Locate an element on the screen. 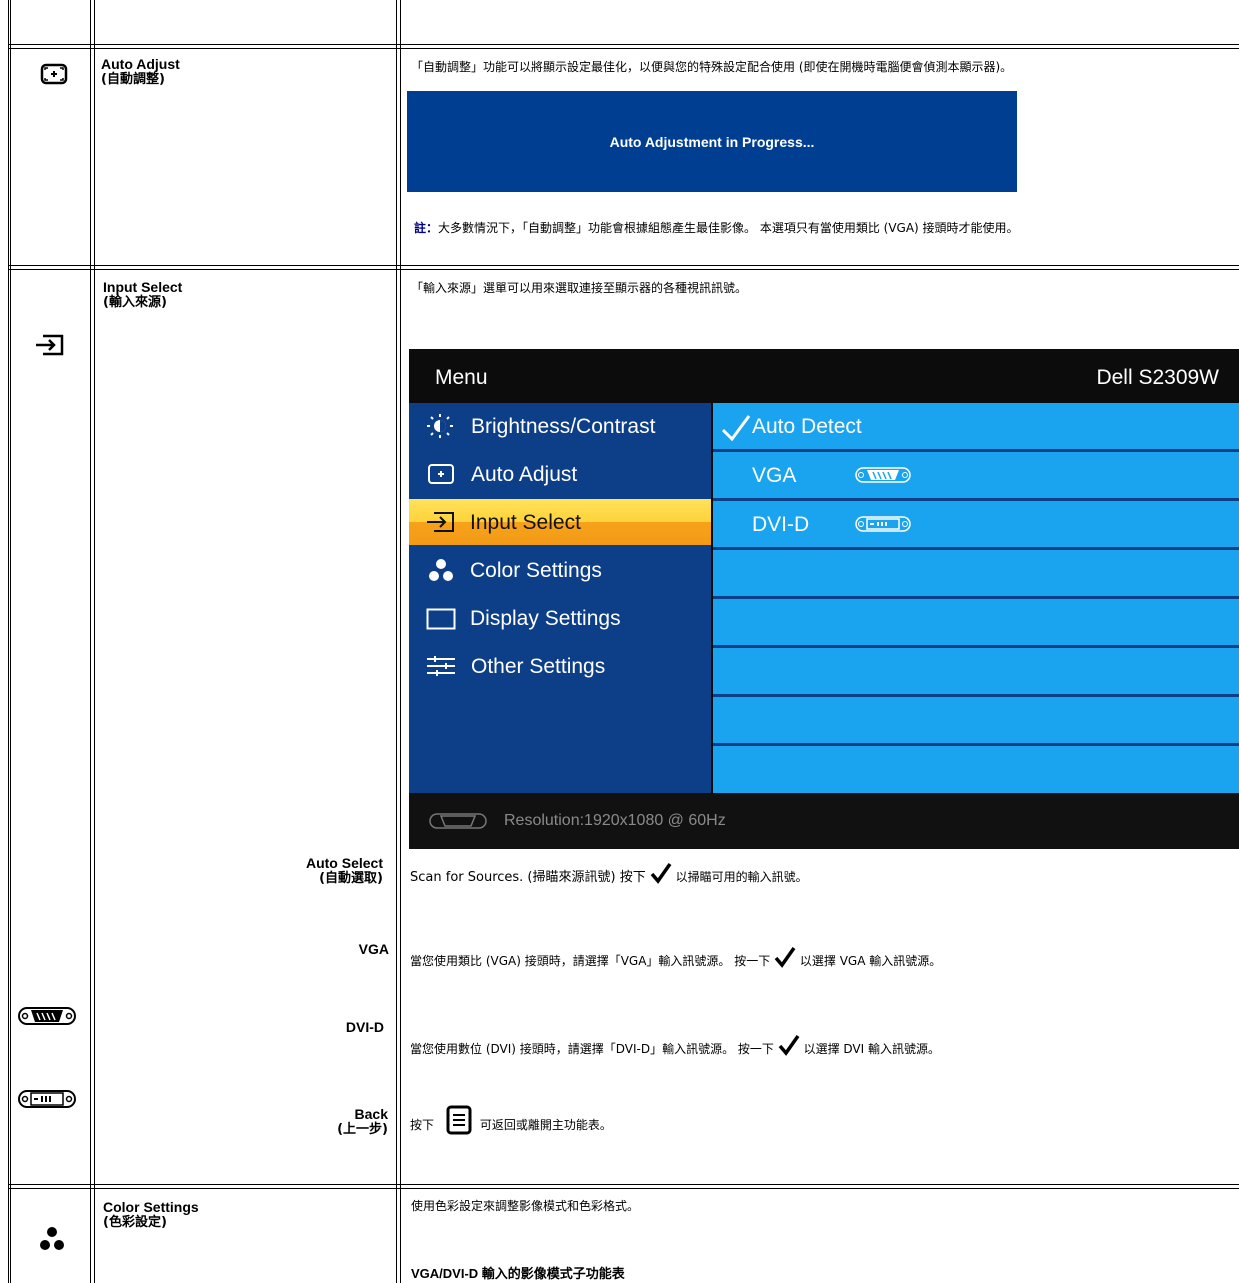  vga-label: VGA is located at coordinates (373, 949).